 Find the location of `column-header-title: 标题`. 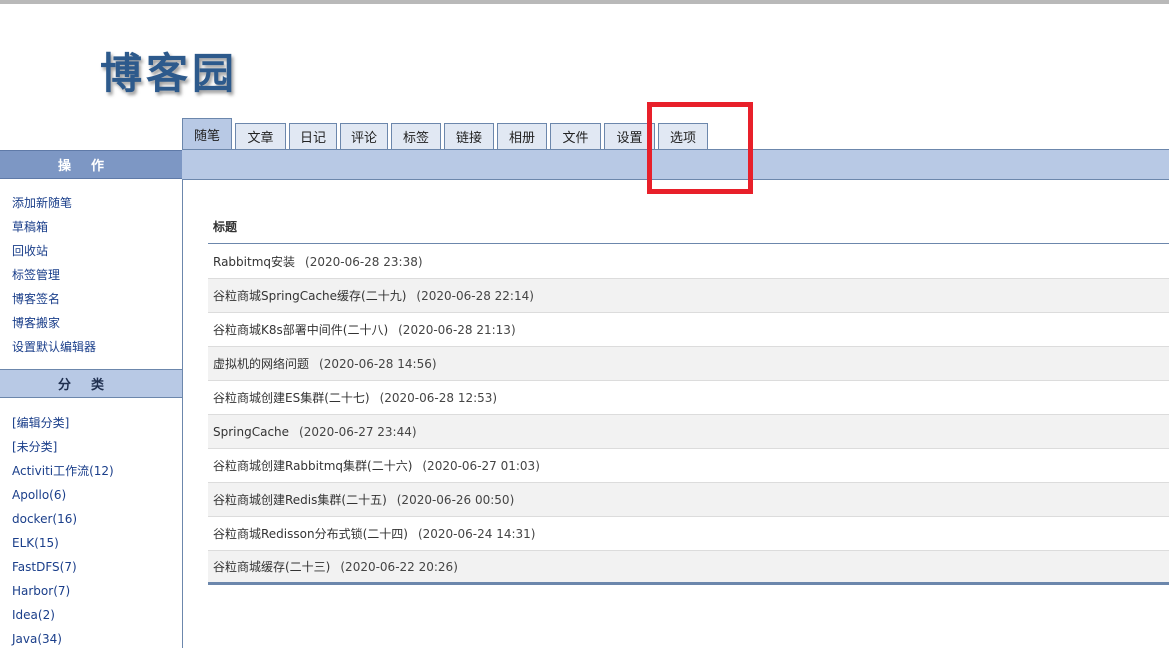

column-header-title: 标题 is located at coordinates (688, 227).